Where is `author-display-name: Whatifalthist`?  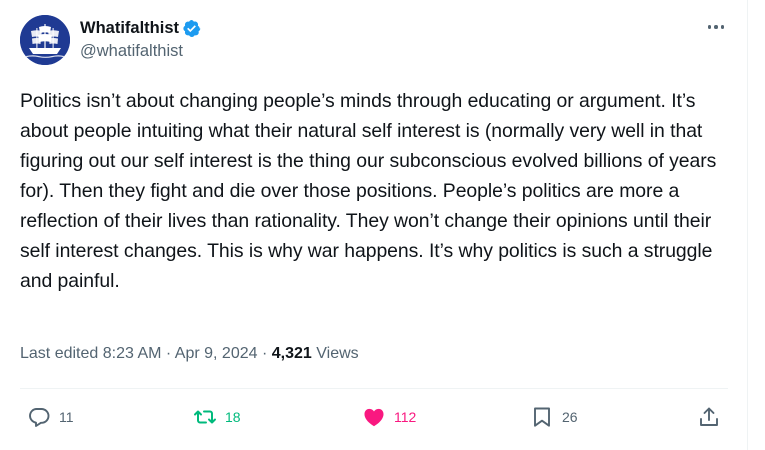
author-display-name: Whatifalthist is located at coordinates (129, 28).